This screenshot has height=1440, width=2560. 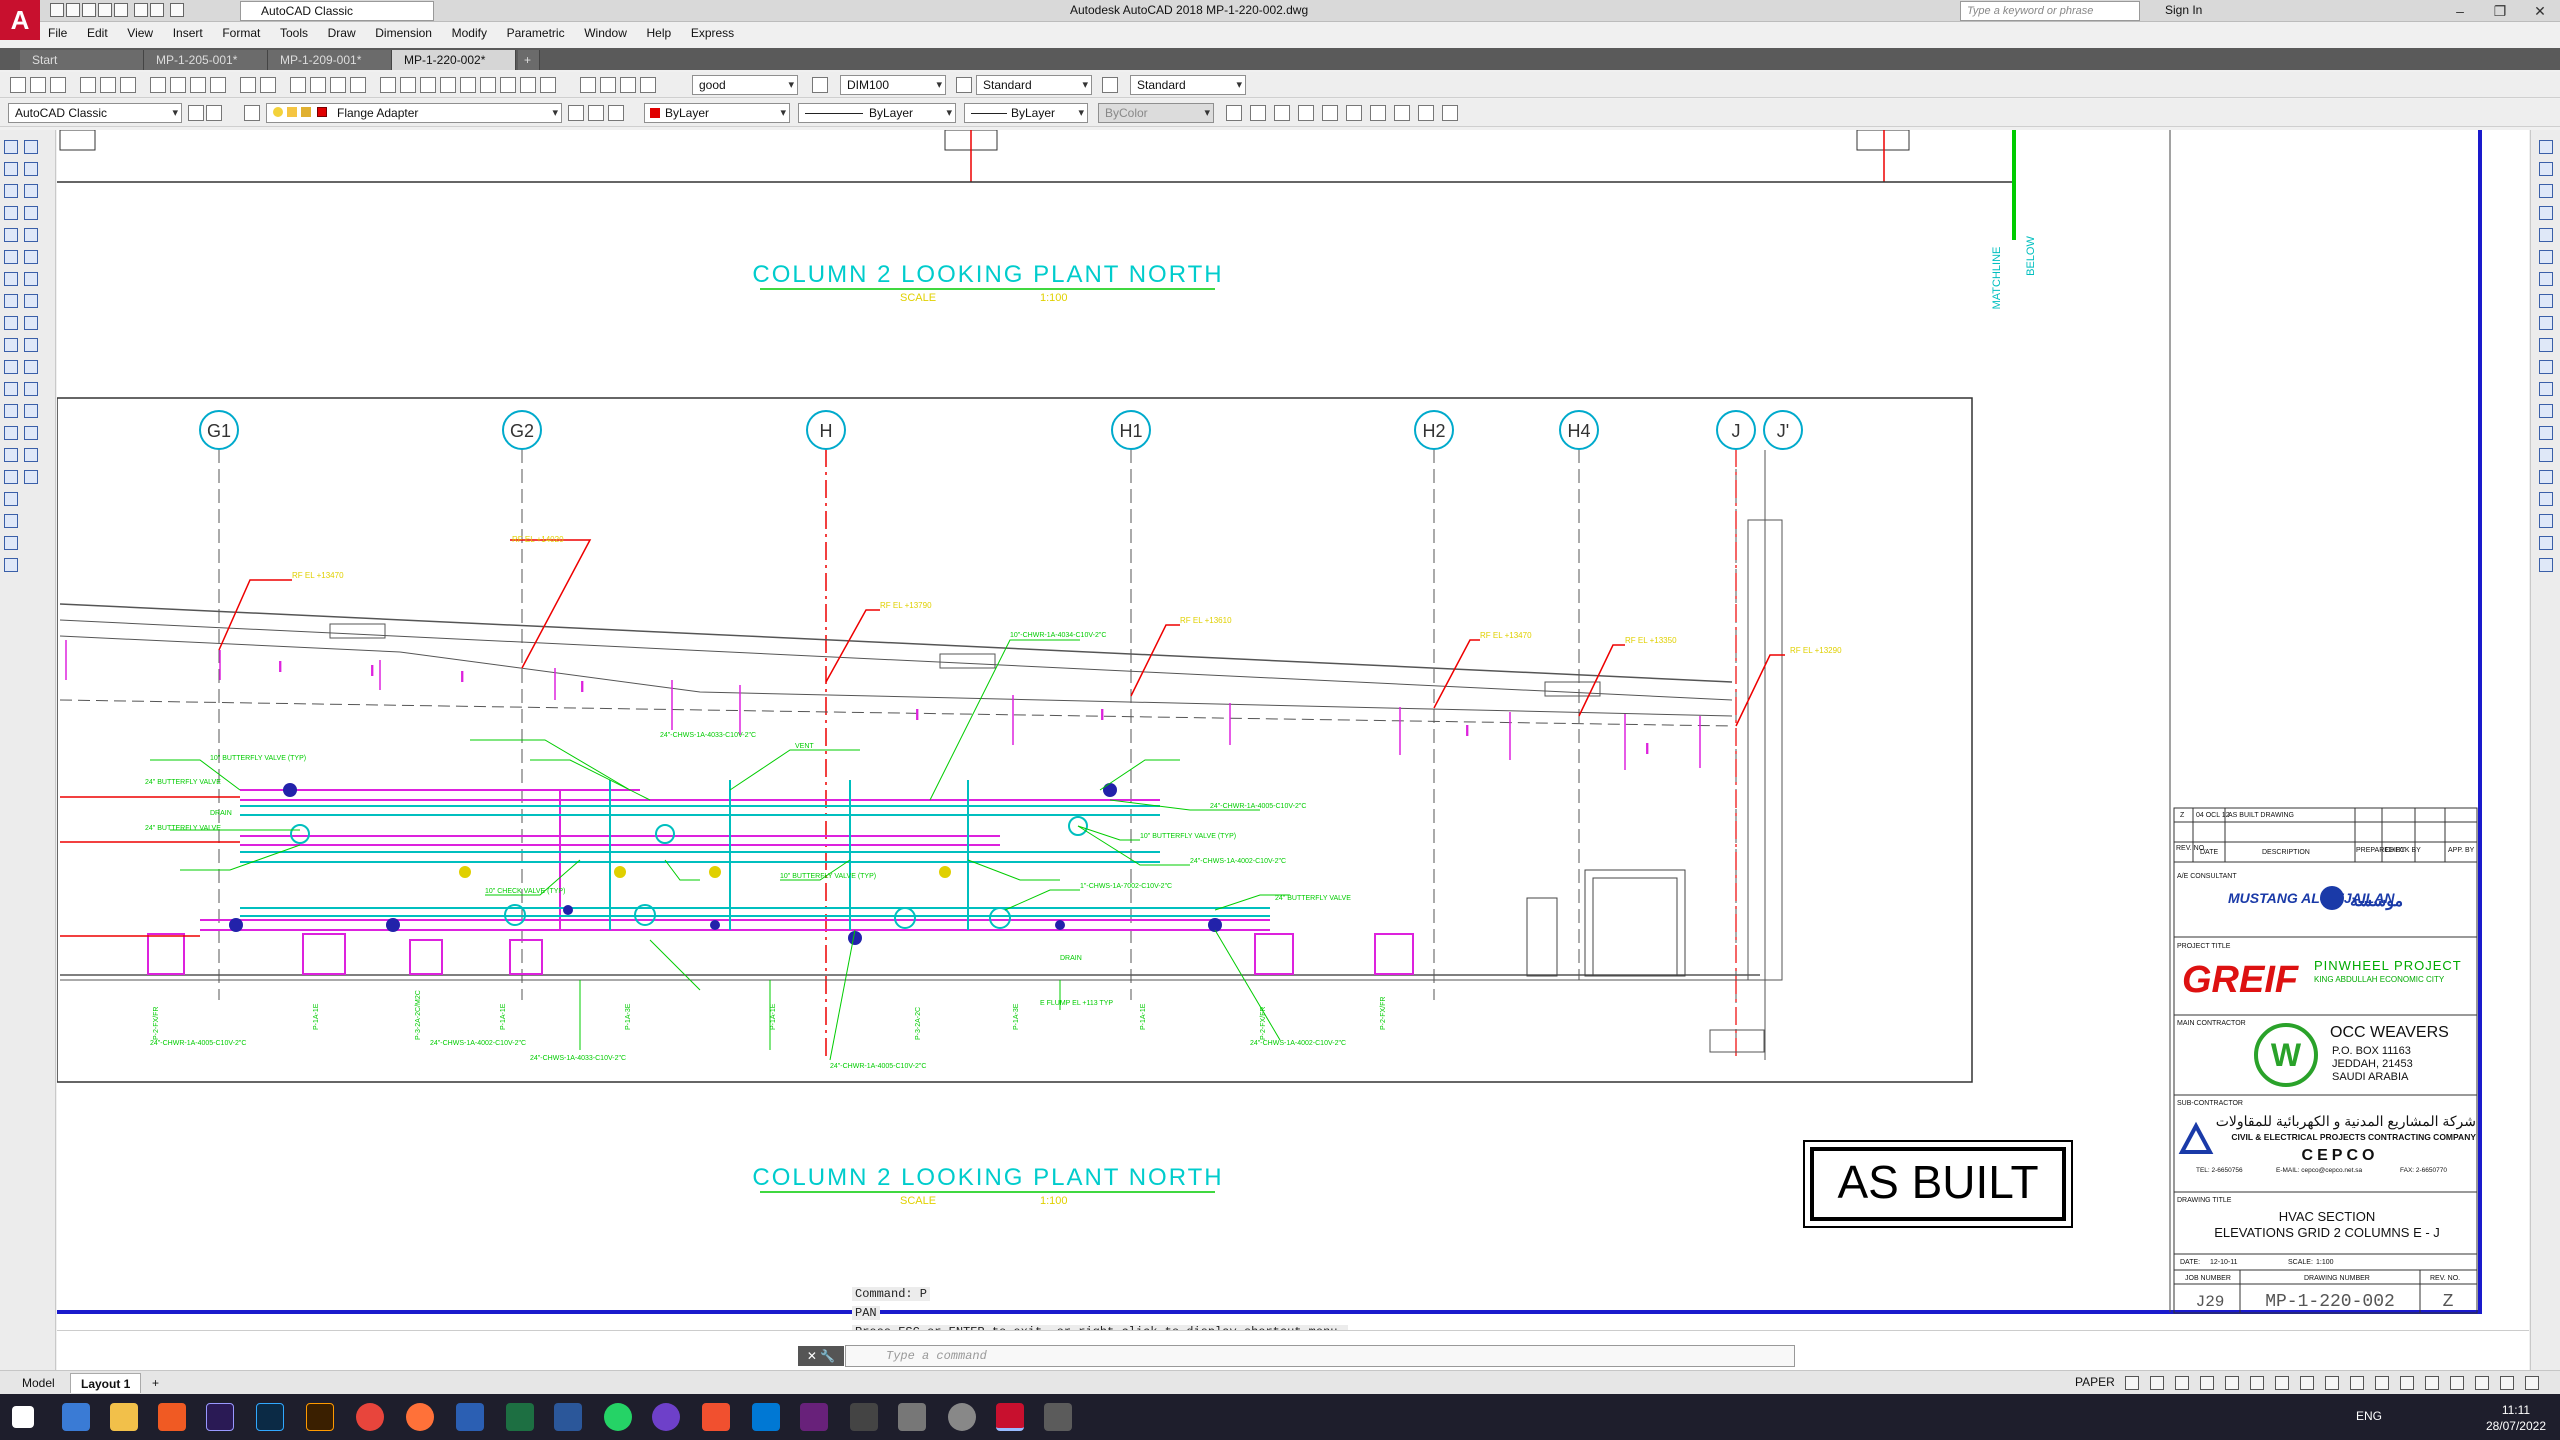 What do you see at coordinates (11, 411) in the screenshot?
I see `make-block-icon` at bounding box center [11, 411].